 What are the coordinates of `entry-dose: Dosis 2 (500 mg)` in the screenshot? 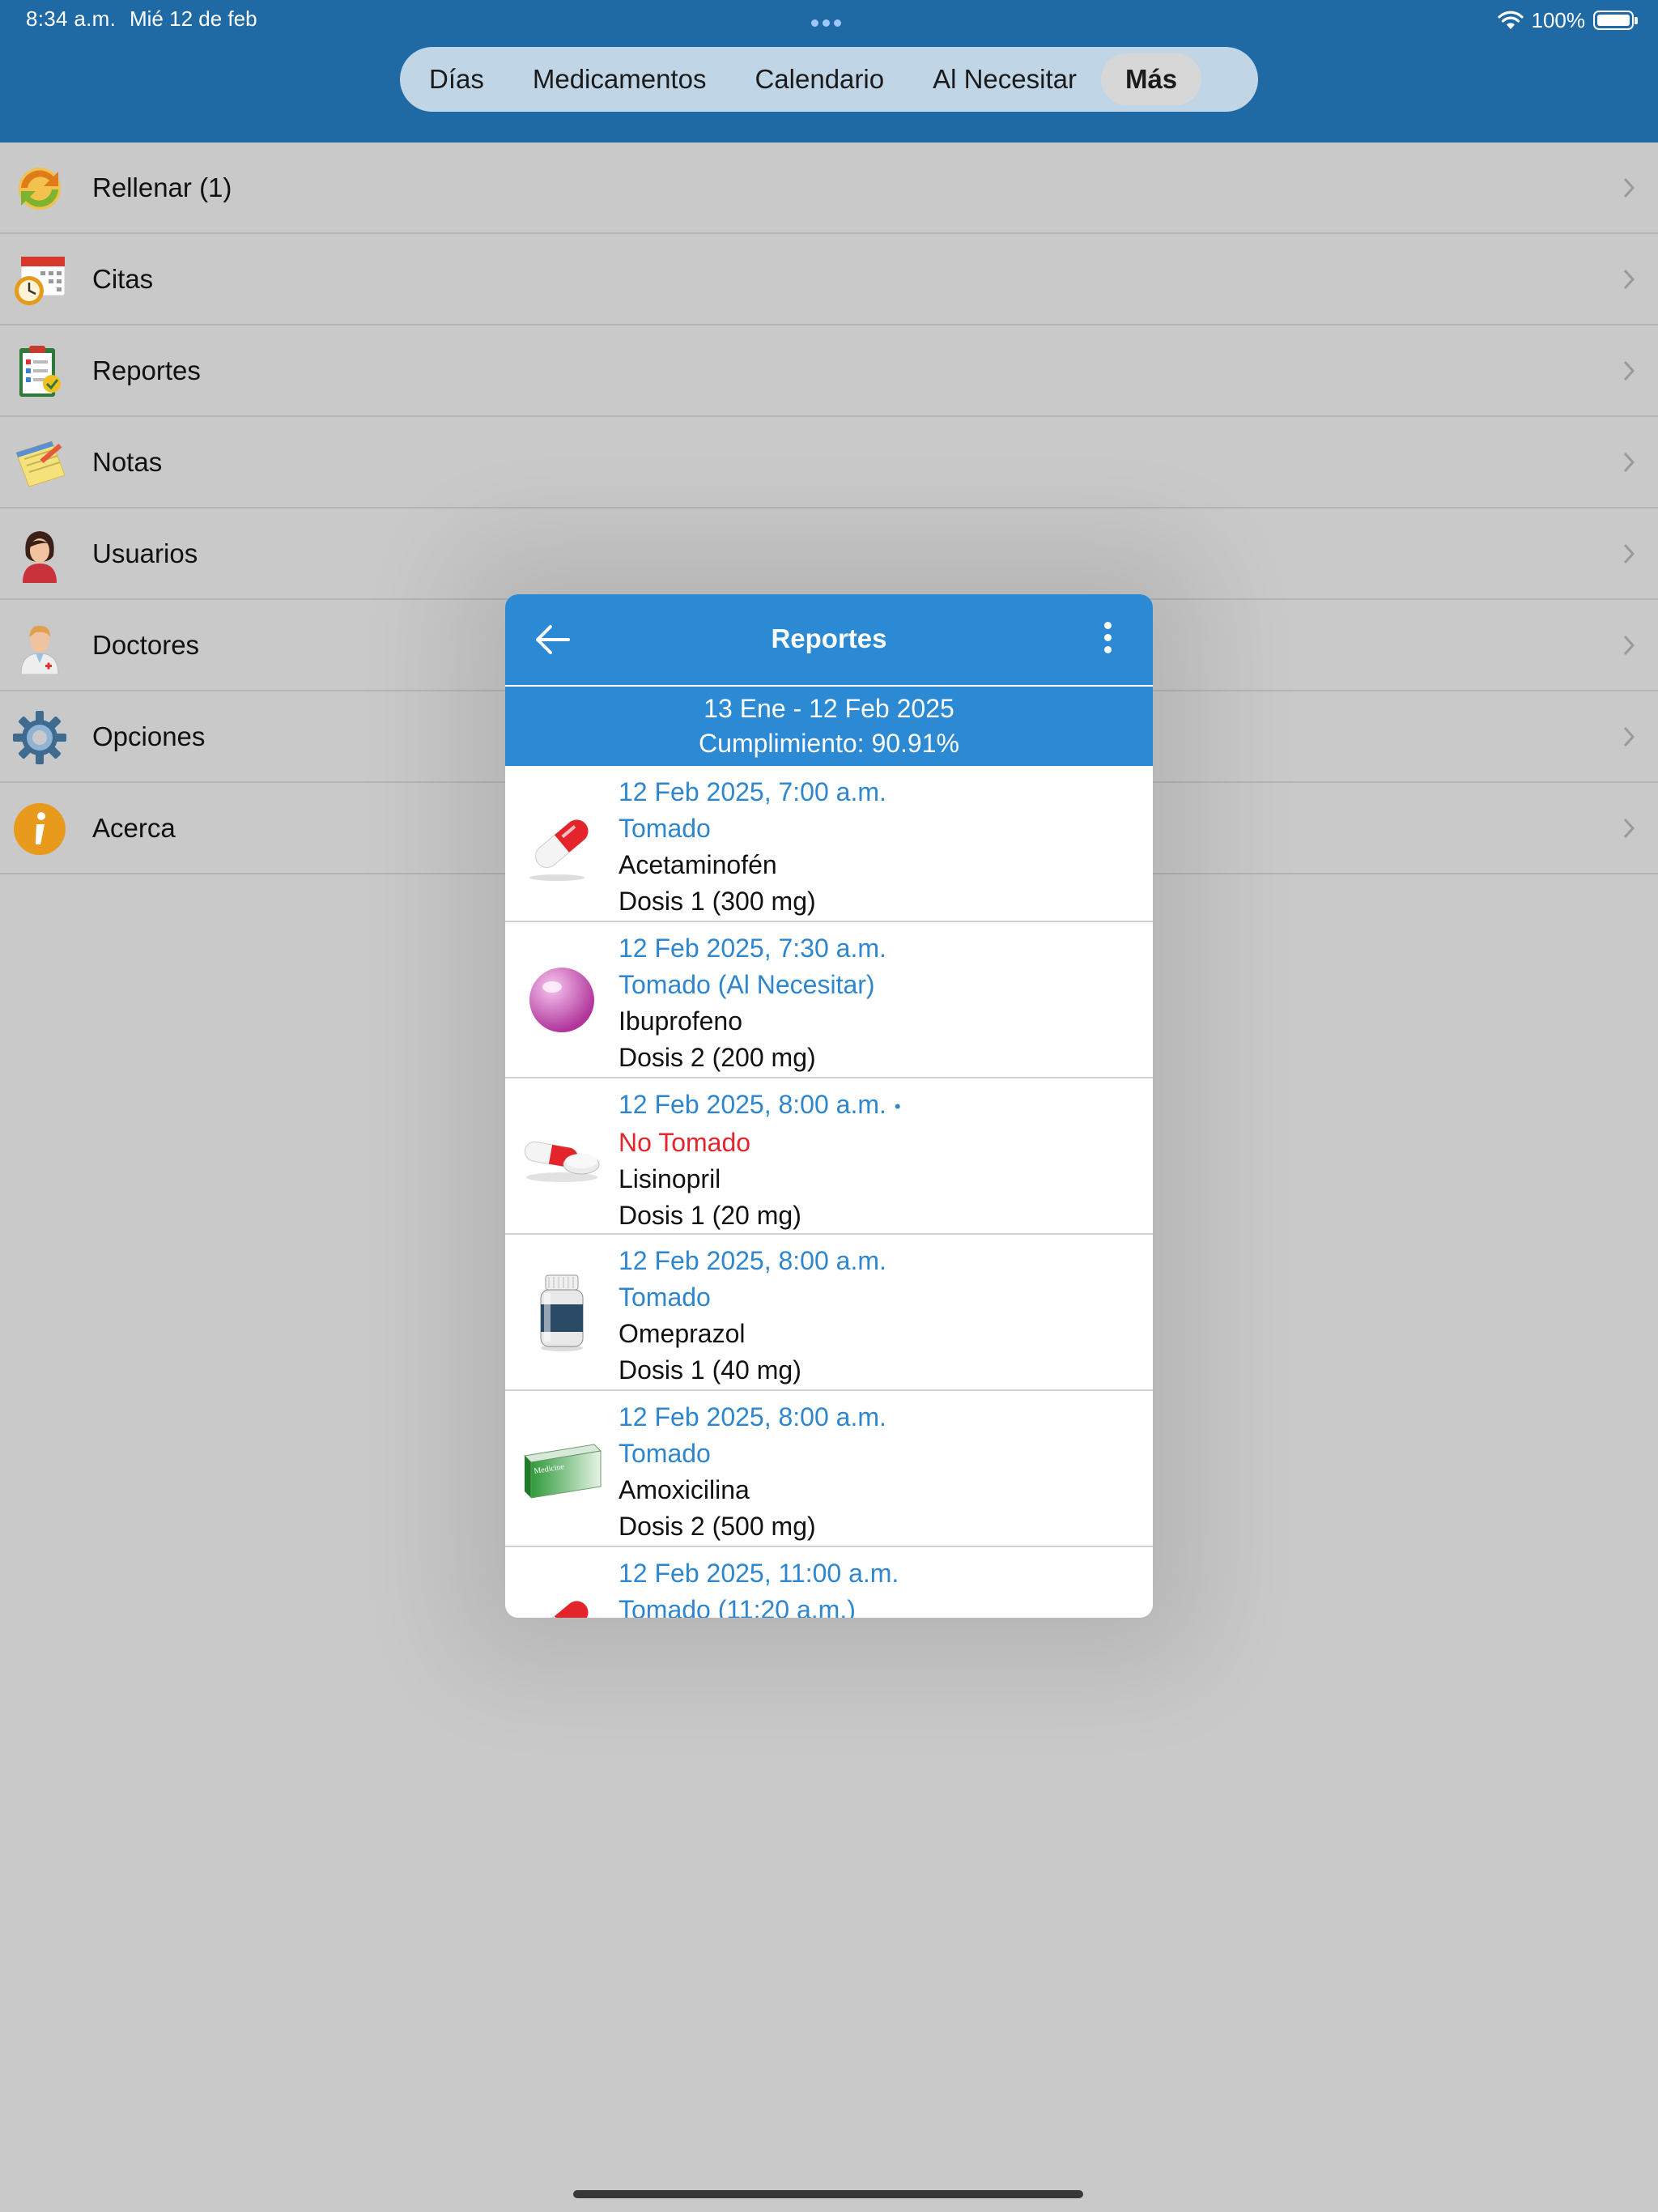 It's located at (717, 1527).